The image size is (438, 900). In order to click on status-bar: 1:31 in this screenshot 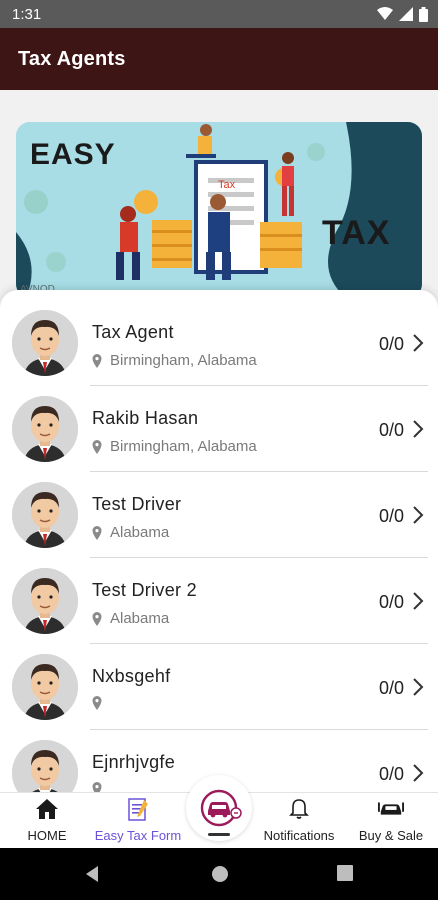, I will do `click(219, 14)`.